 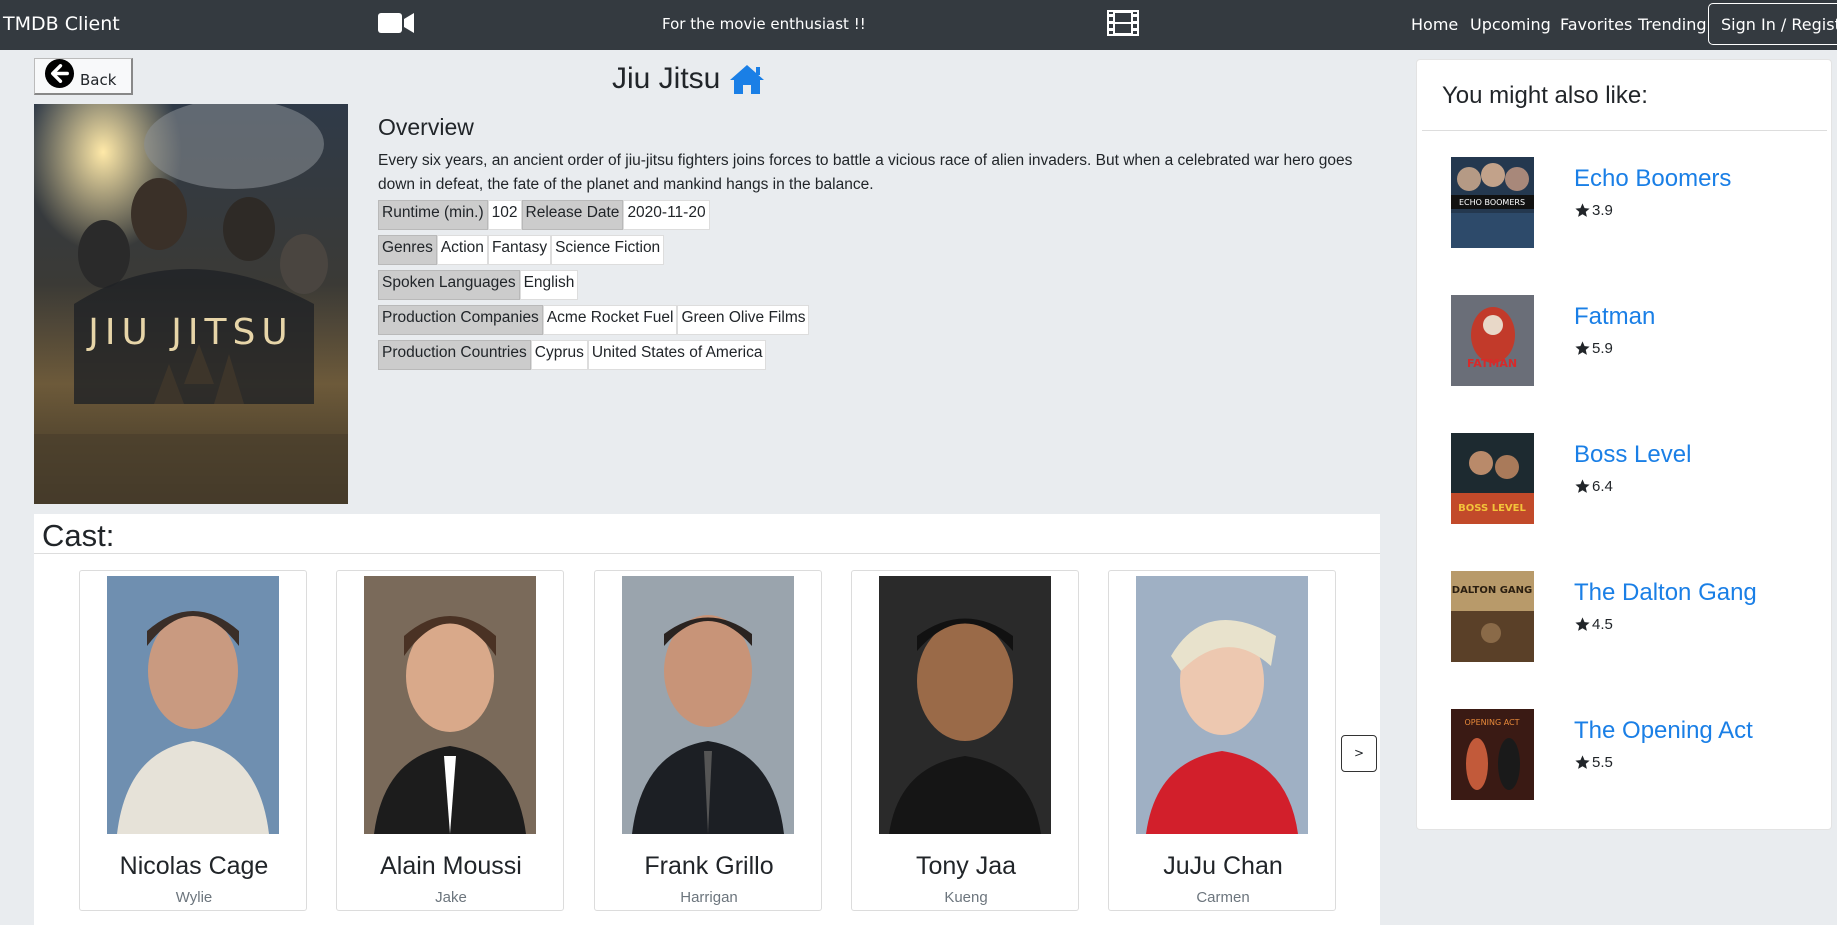 I want to click on recommendation-title: The Opening Act, so click(x=1663, y=731).